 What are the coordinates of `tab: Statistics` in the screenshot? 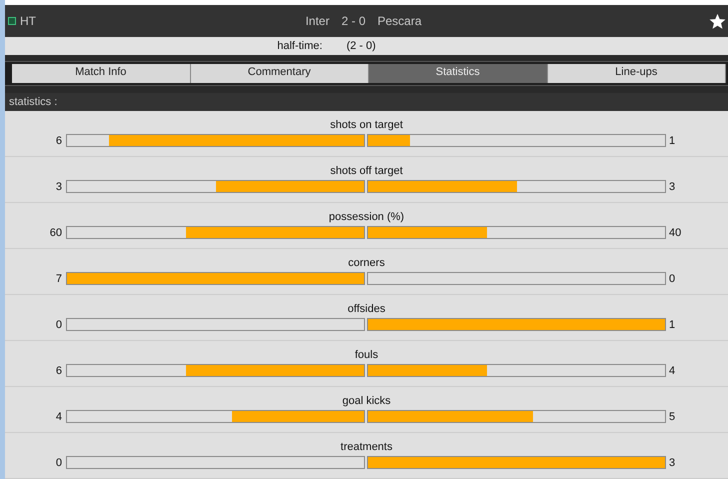 It's located at (458, 73).